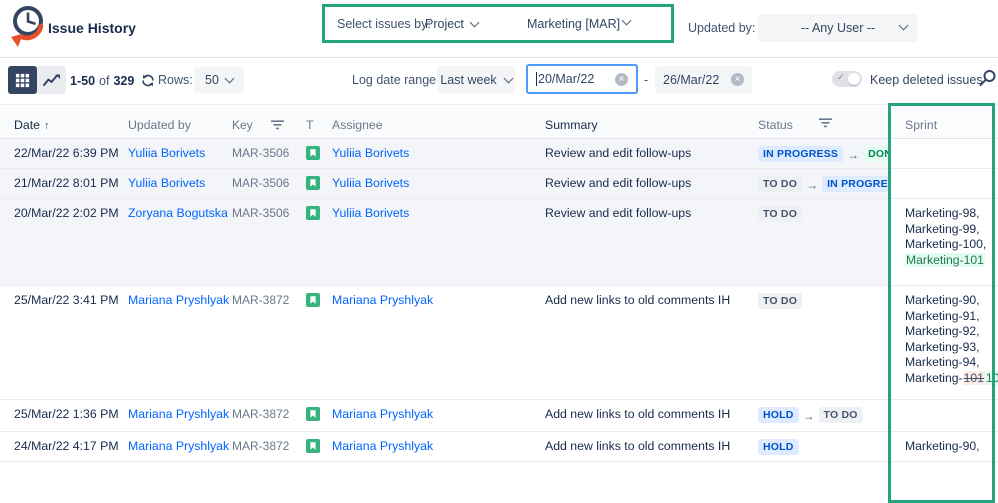 The height and width of the screenshot is (503, 998). What do you see at coordinates (92, 28) in the screenshot?
I see `page-title: Issue History` at bounding box center [92, 28].